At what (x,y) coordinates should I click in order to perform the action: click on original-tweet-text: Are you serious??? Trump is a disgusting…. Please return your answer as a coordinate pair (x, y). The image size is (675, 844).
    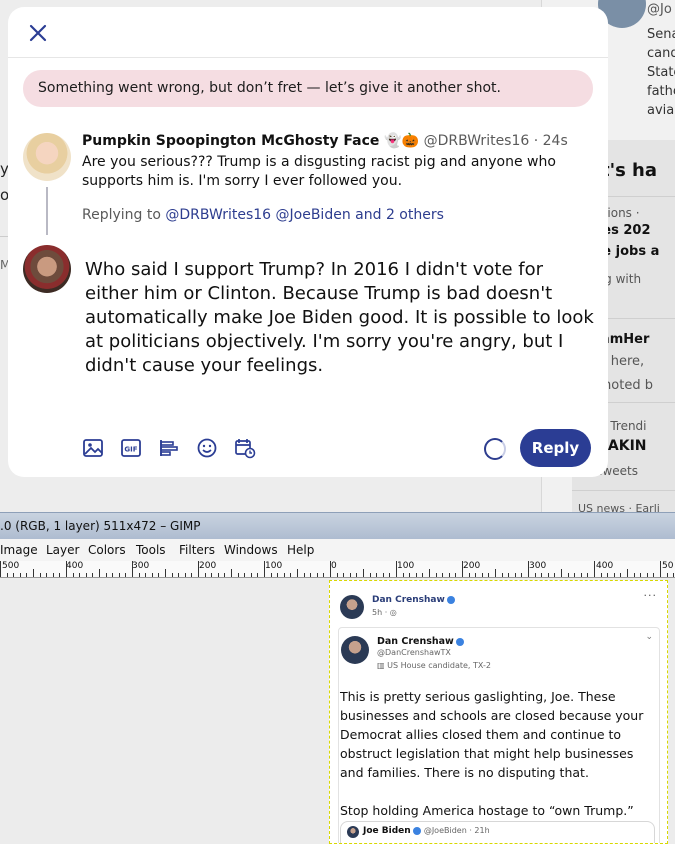
    Looking at the image, I should click on (319, 171).